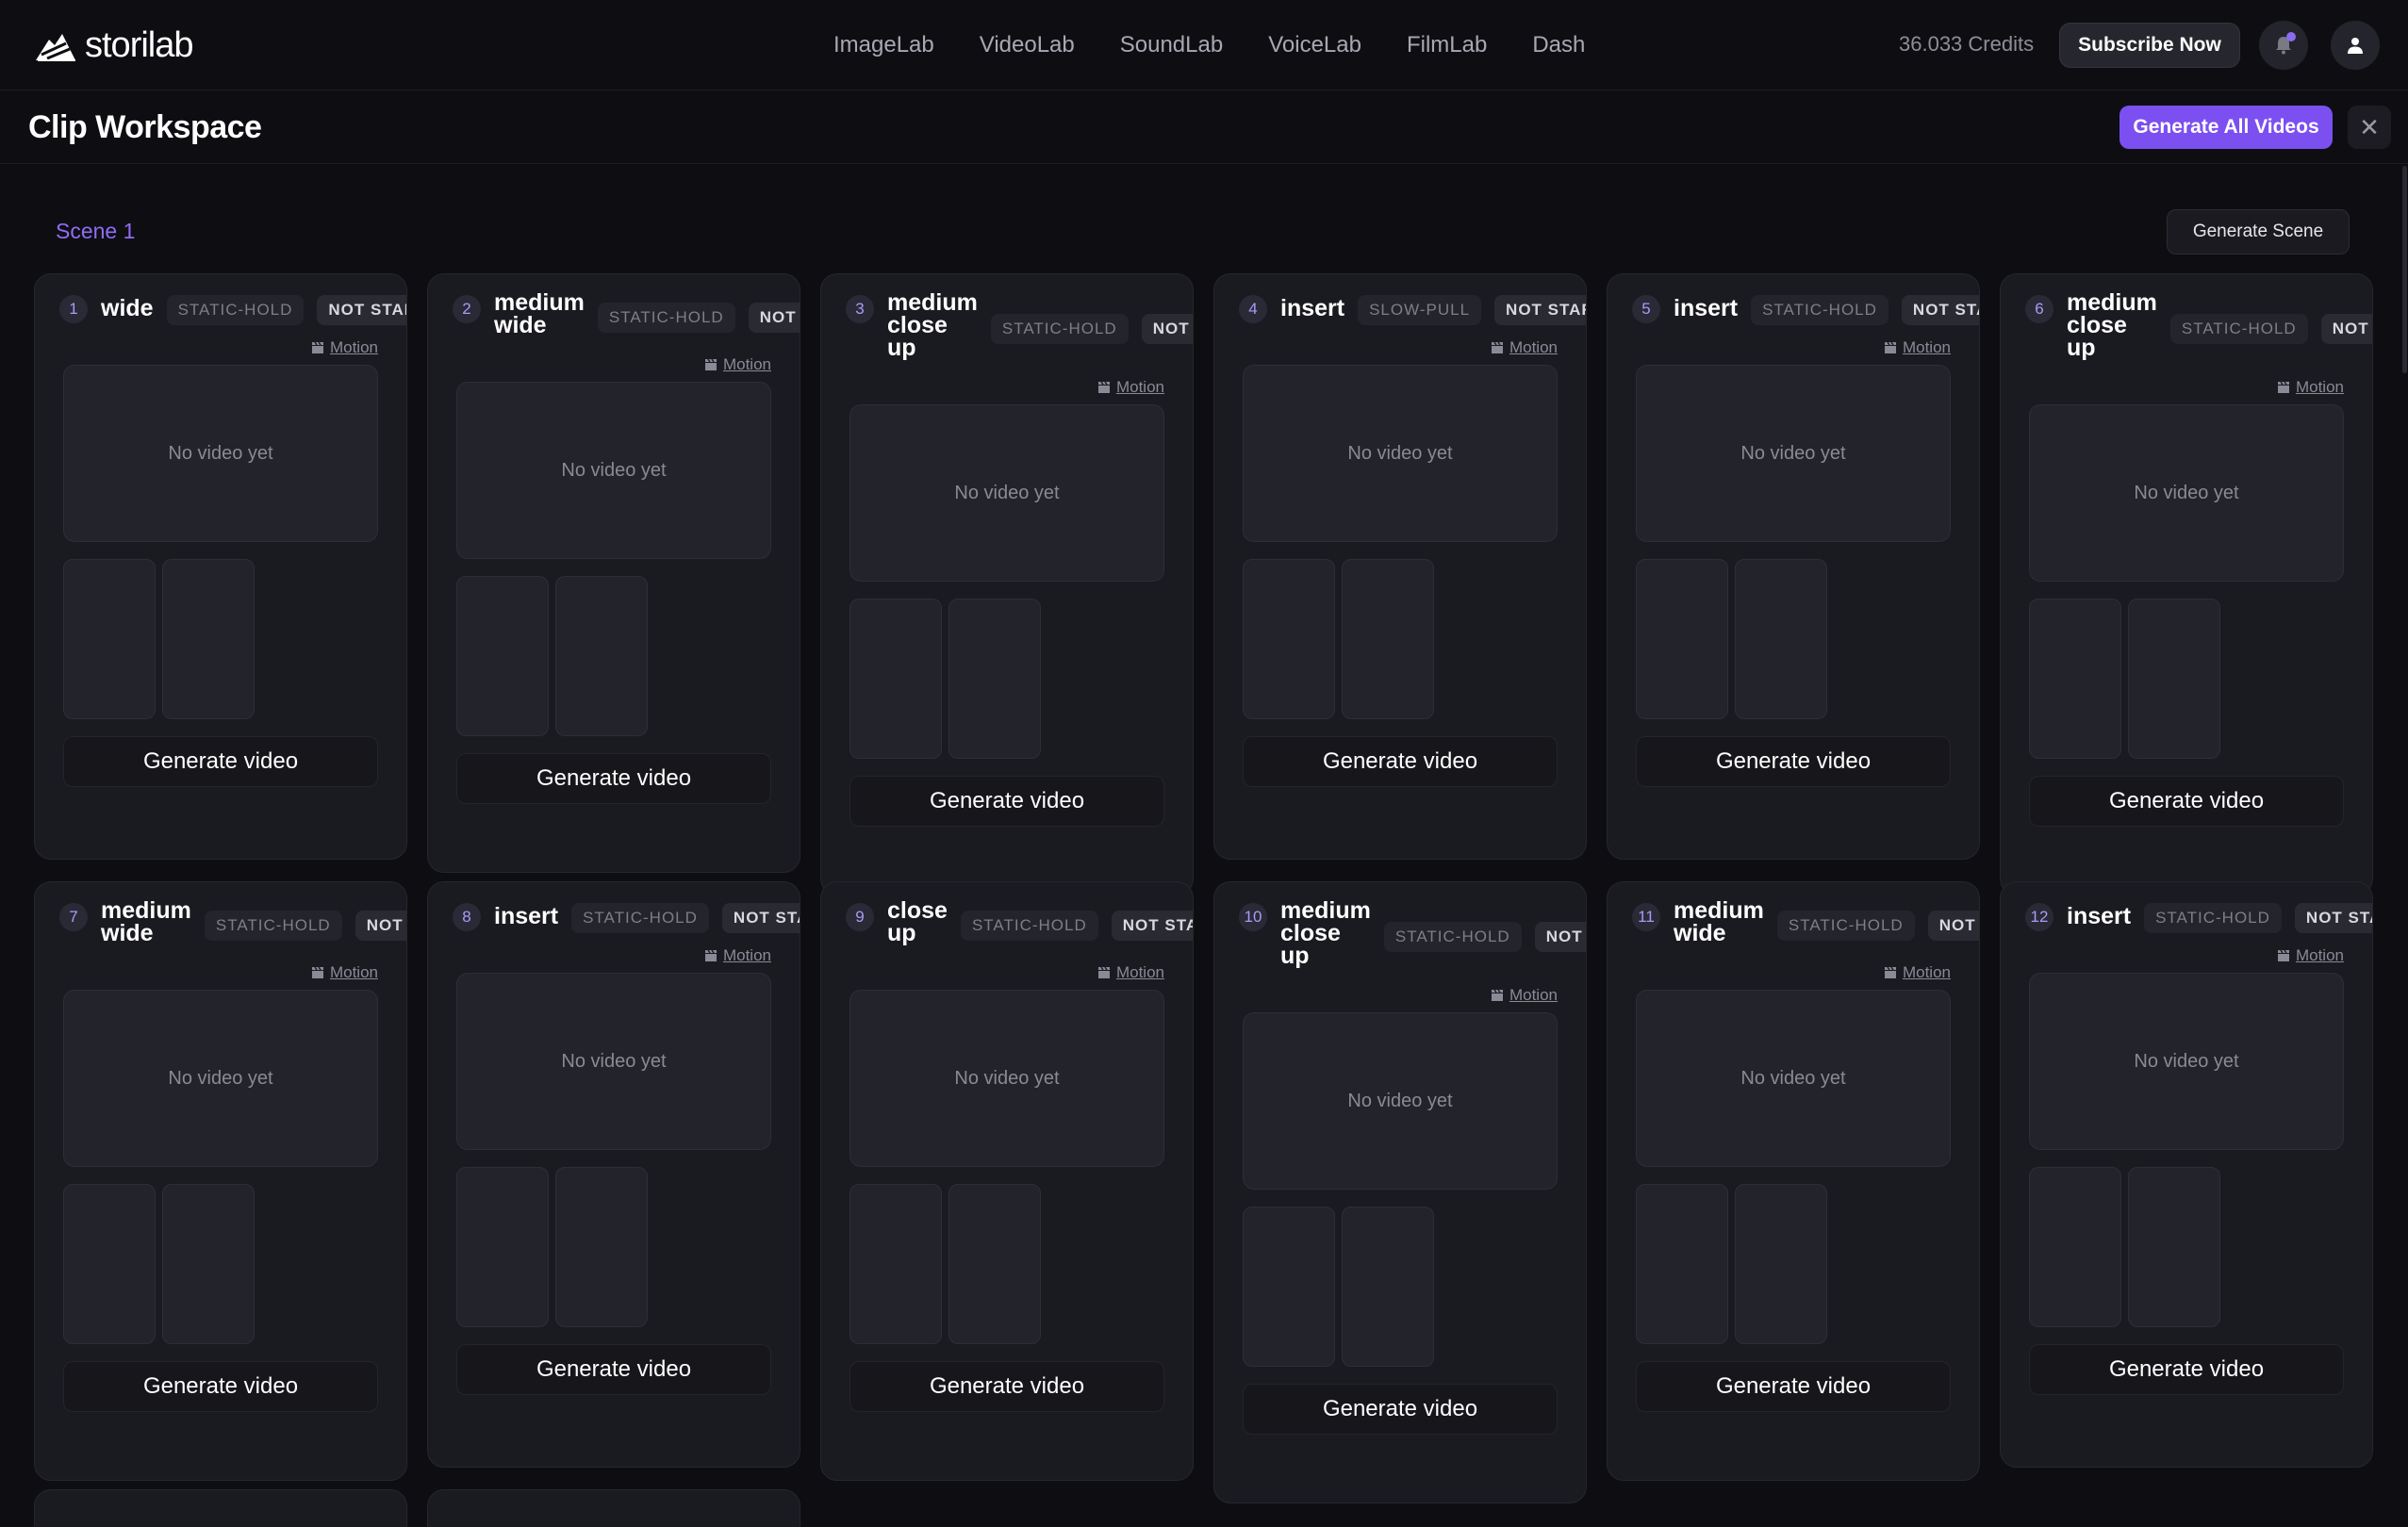 Image resolution: width=2408 pixels, height=1527 pixels. I want to click on nav-soundlab: SoundLab, so click(1171, 45).